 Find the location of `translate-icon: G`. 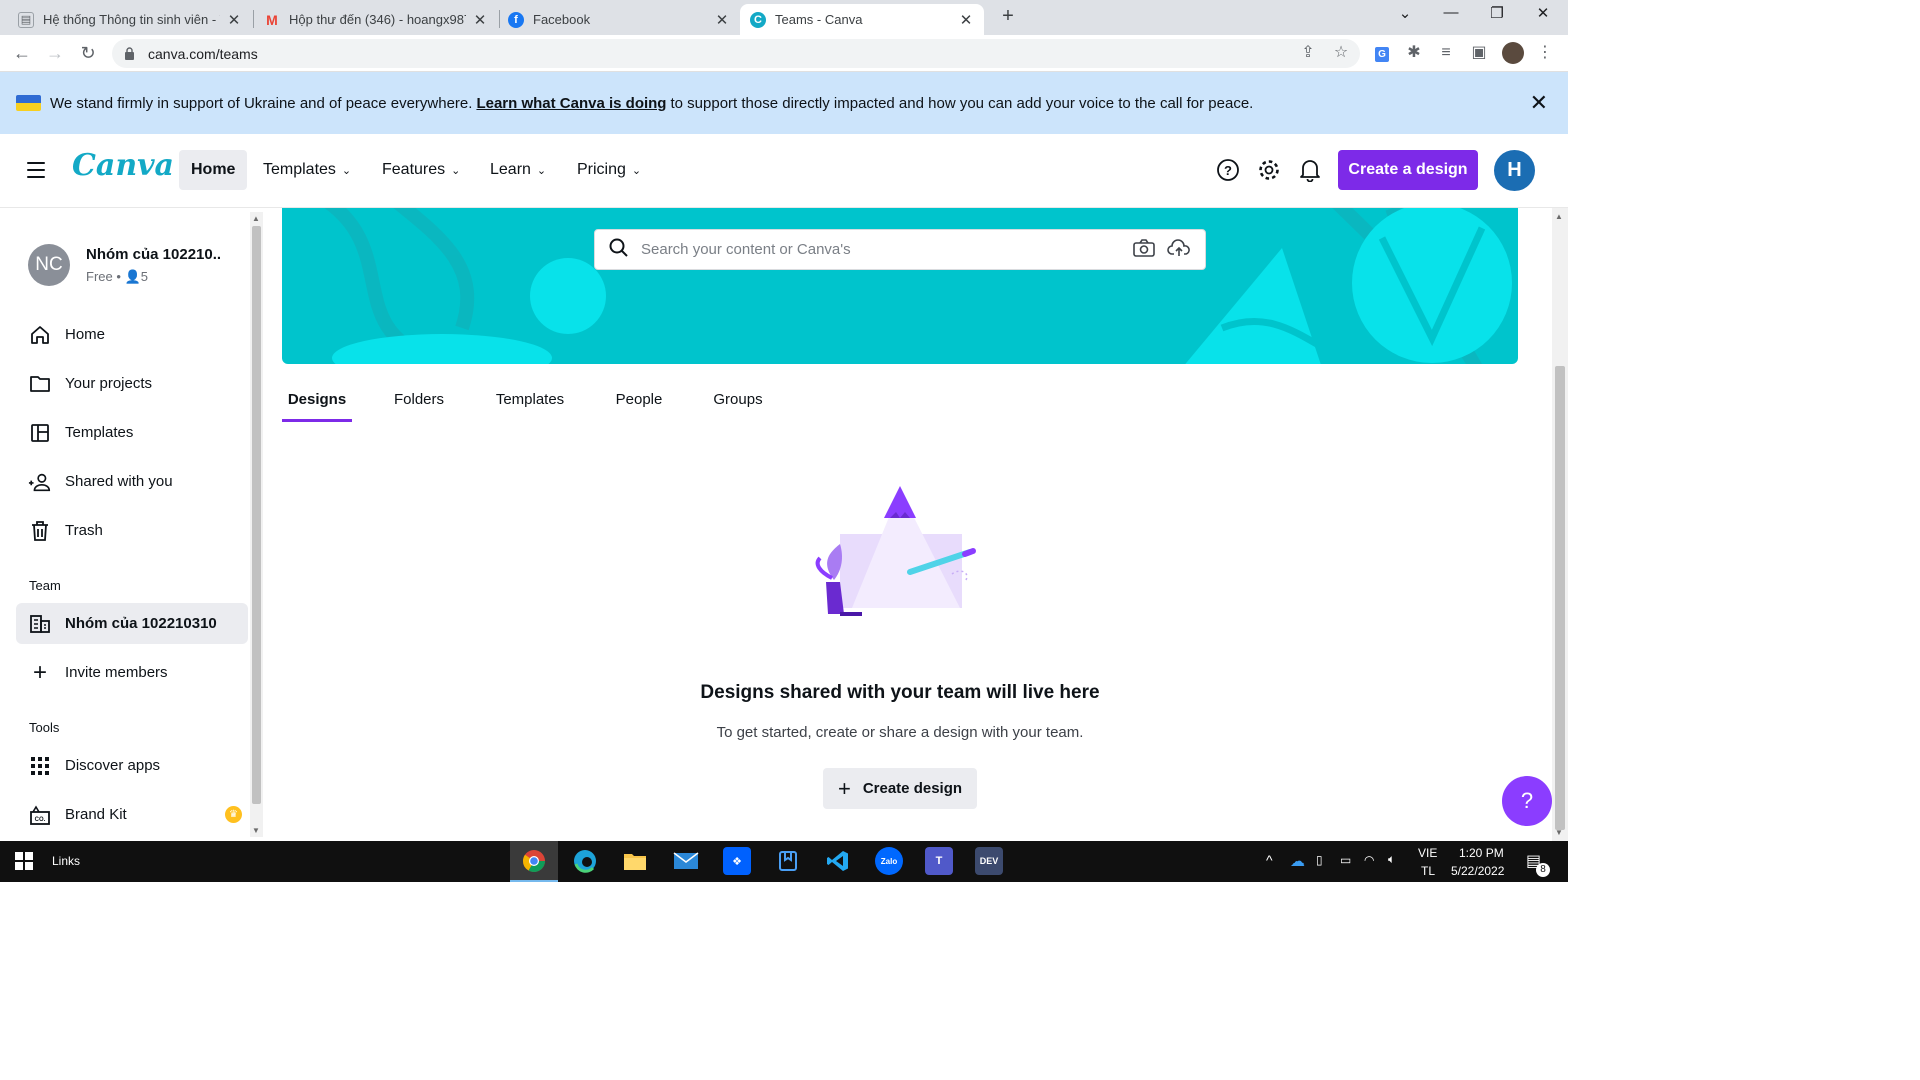

translate-icon: G is located at coordinates (1382, 53).